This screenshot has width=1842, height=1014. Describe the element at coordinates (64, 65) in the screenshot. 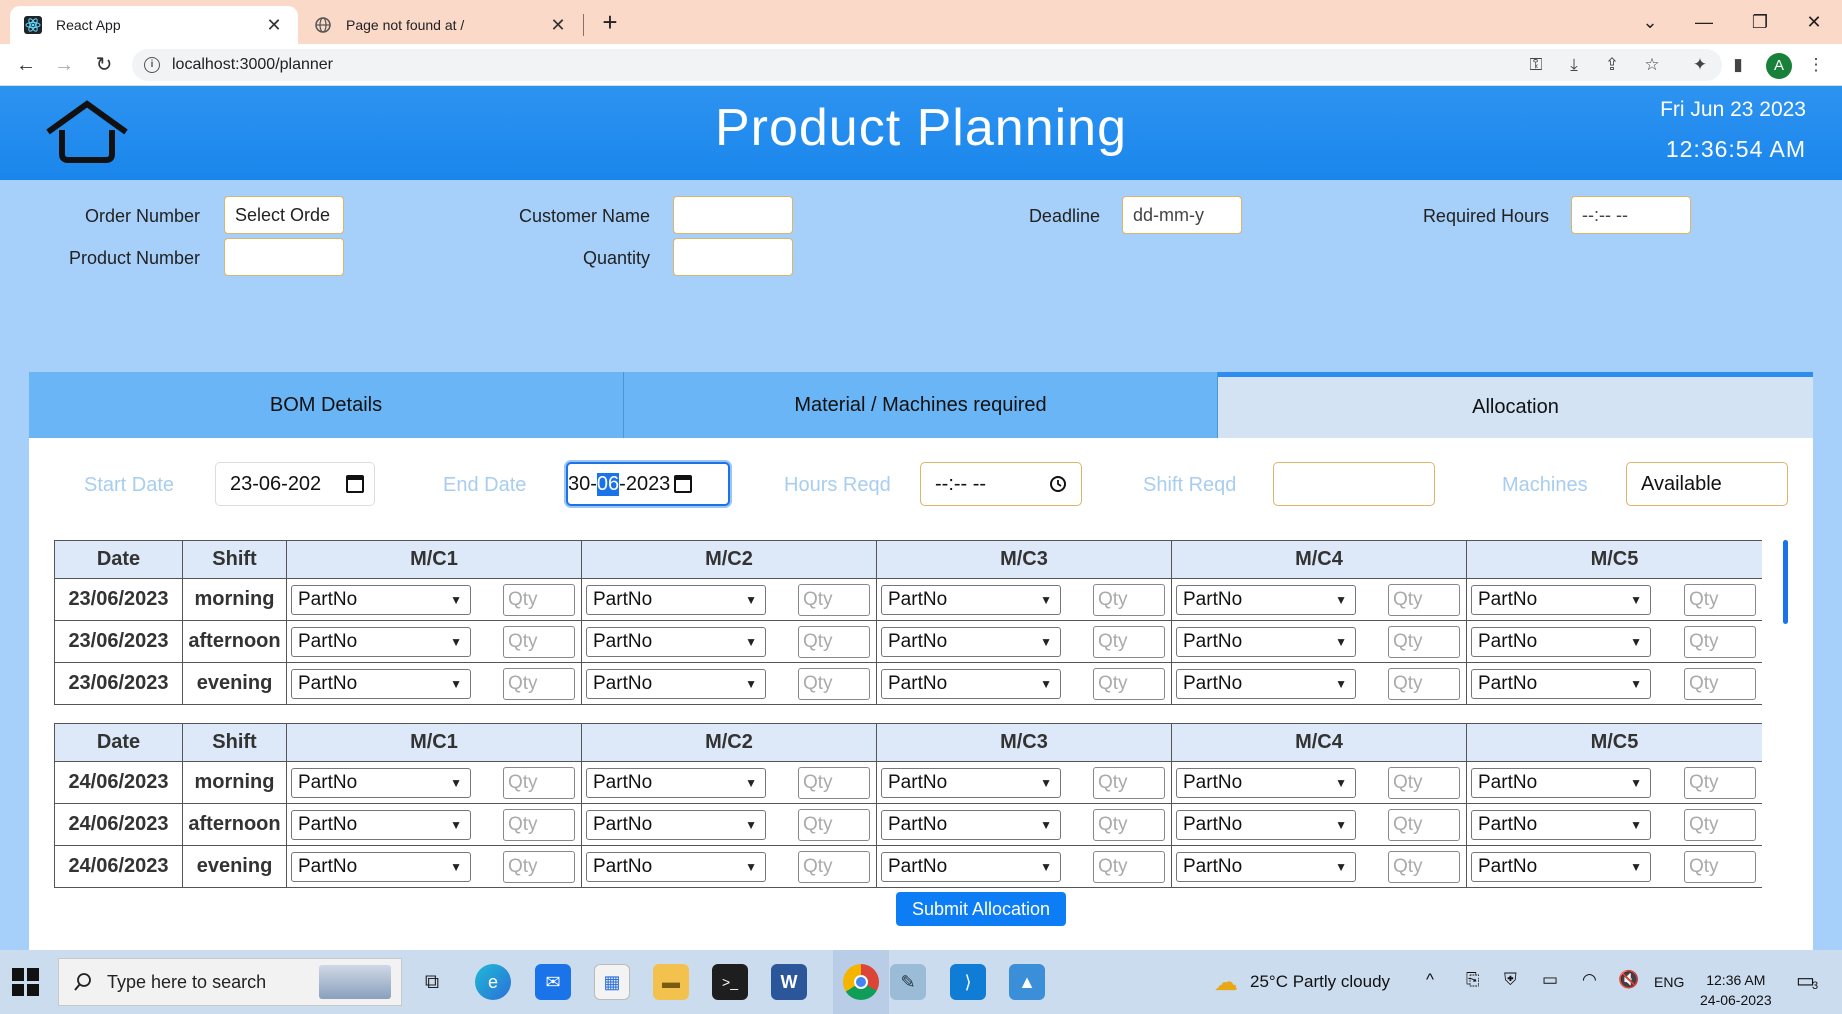

I see `forward-arrow-icon: →` at that location.